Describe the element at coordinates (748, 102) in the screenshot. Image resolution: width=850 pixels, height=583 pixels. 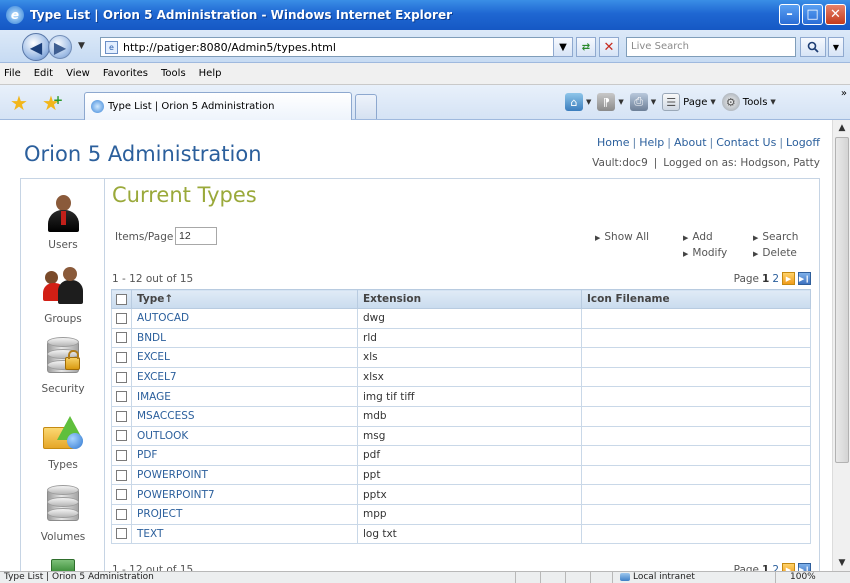
I see `tools-menu-button: ⚙ Tools ▼` at that location.